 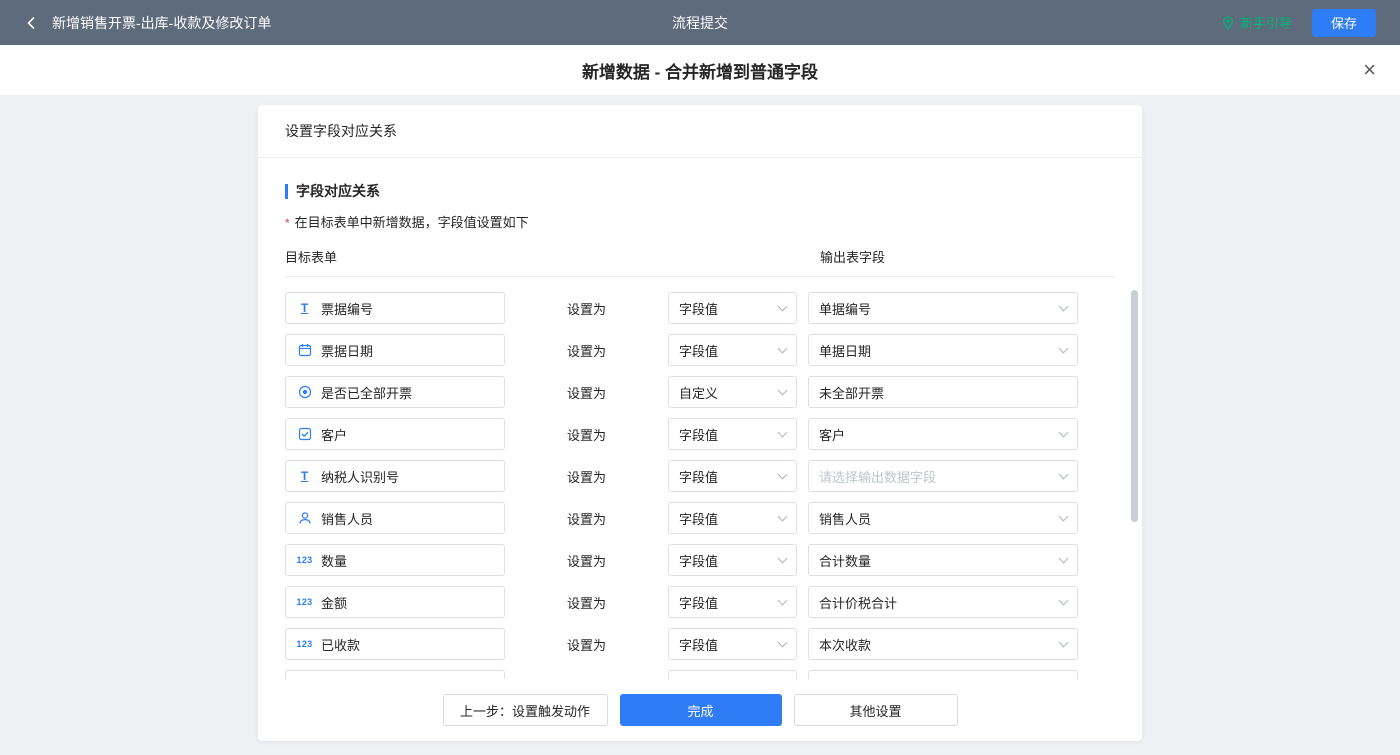 What do you see at coordinates (347, 351) in the screenshot?
I see `target-field-label: 票据日期` at bounding box center [347, 351].